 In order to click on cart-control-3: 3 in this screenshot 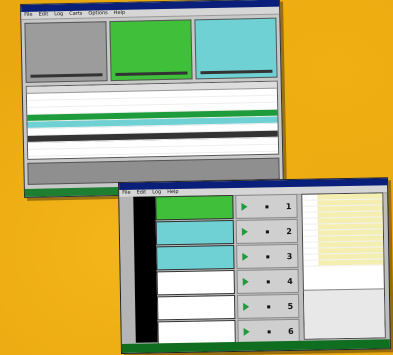, I will do `click(267, 256)`.